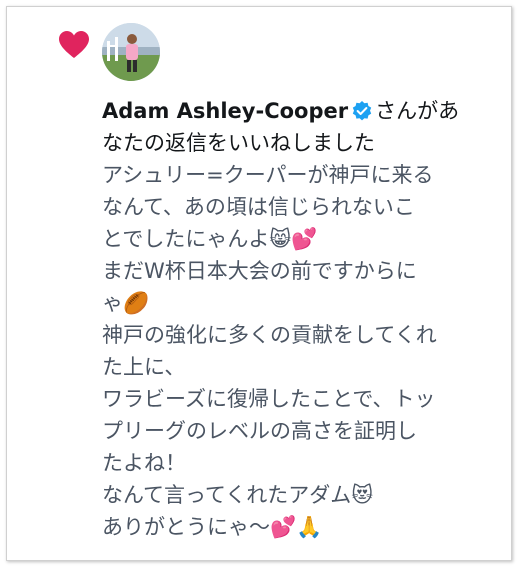  Describe the element at coordinates (144, 367) in the screenshot. I see `tweet-line: た上に、` at that location.